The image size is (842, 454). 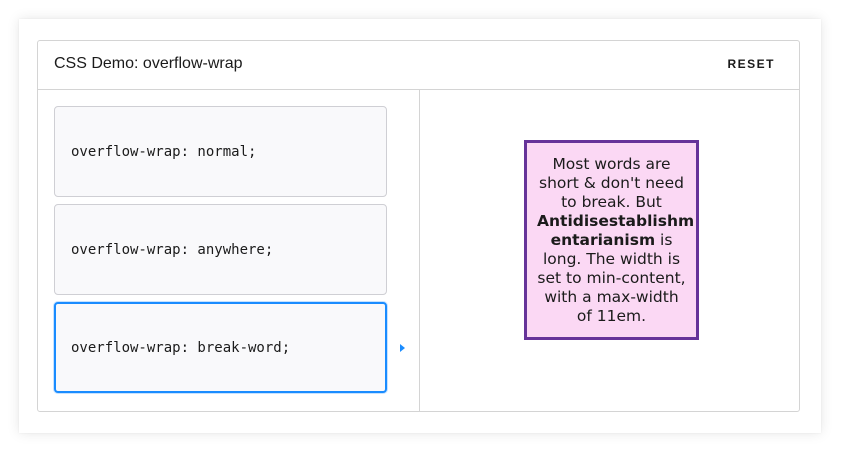 I want to click on output-line: entarianism is, so click(x=611, y=240).